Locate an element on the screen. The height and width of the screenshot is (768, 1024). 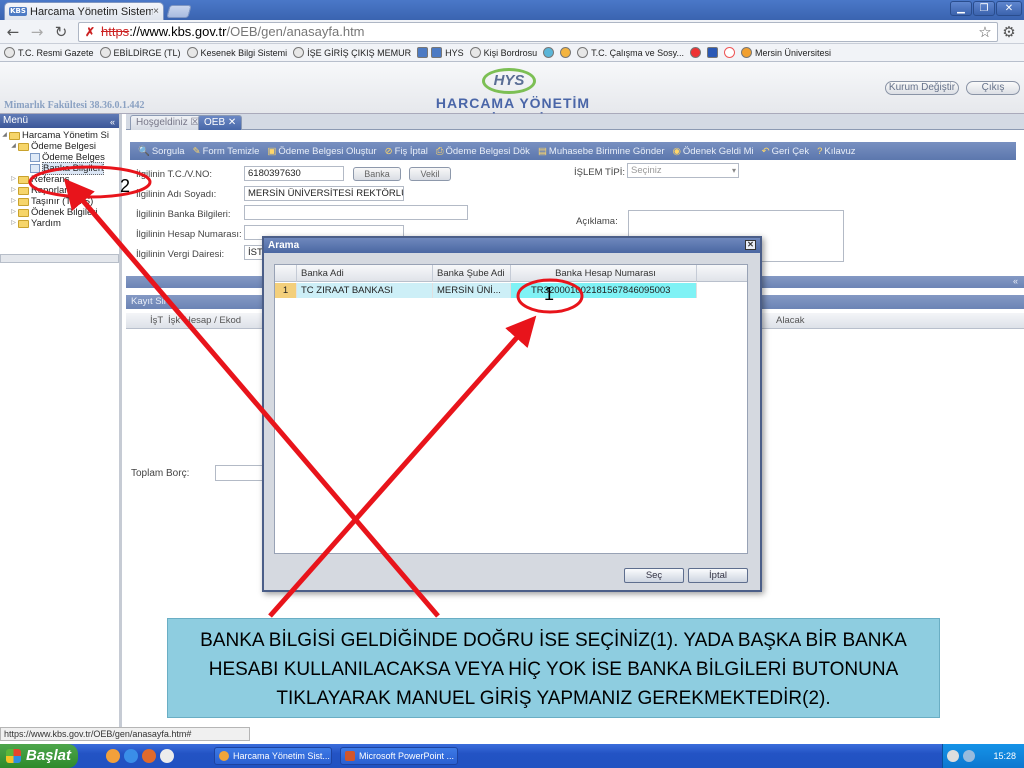
ie-icon is located at coordinates (131, 756).